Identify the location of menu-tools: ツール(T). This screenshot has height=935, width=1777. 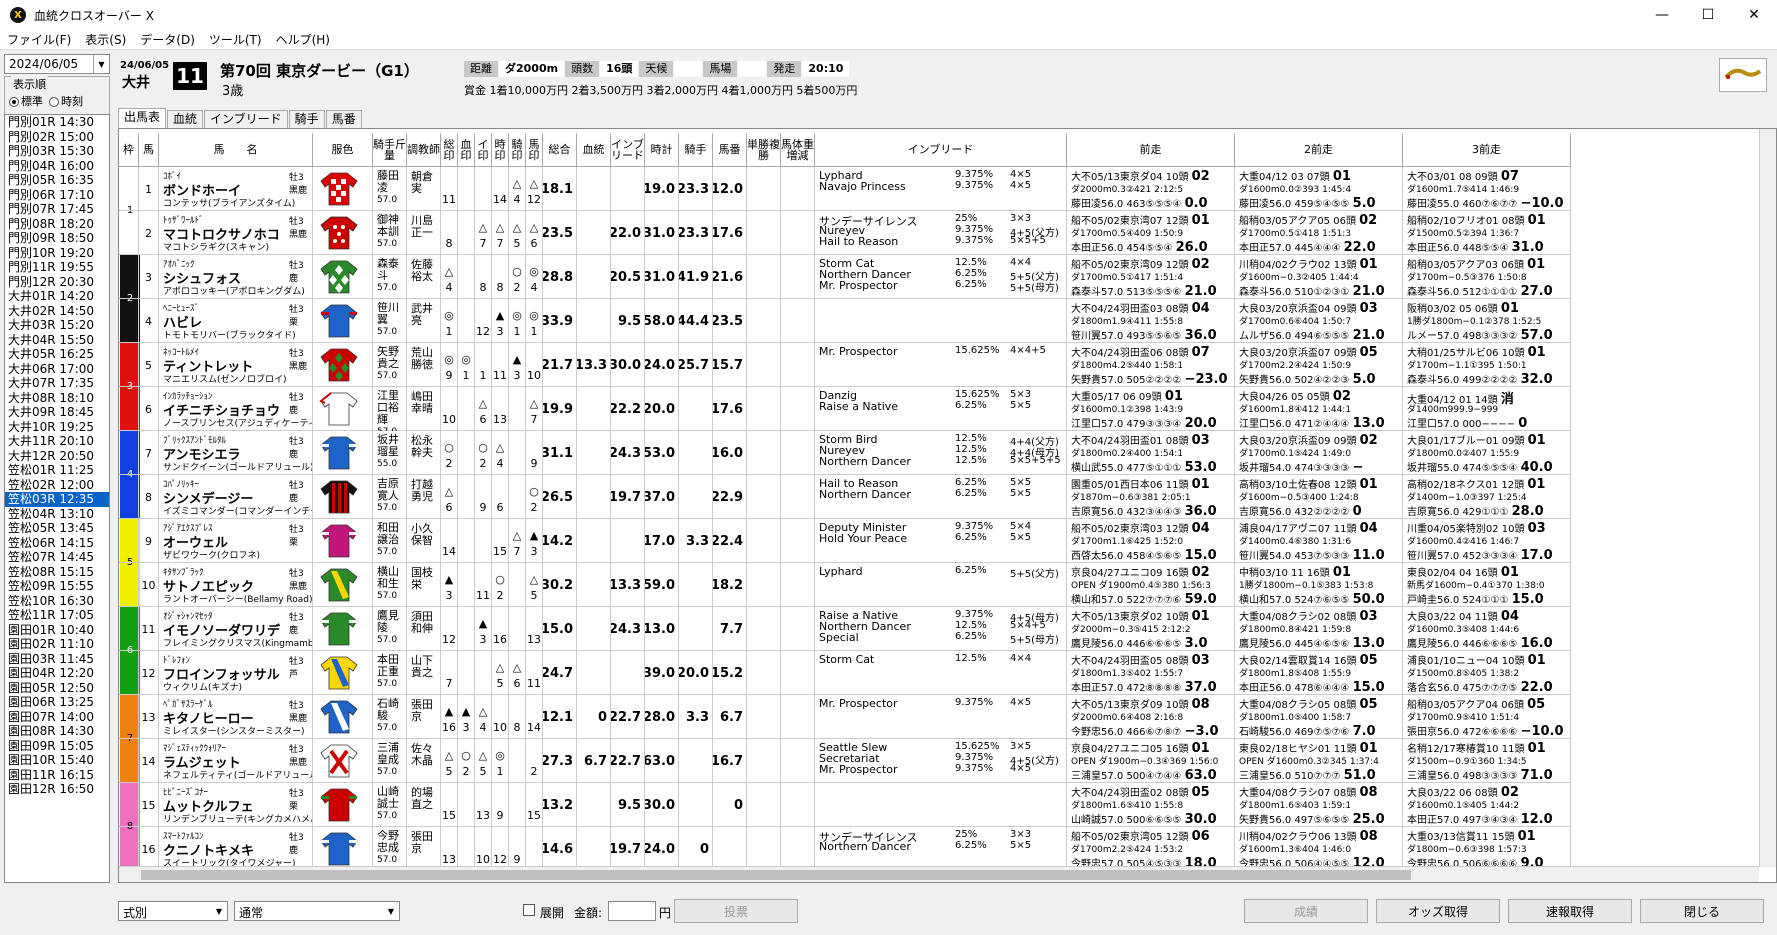
(235, 39).